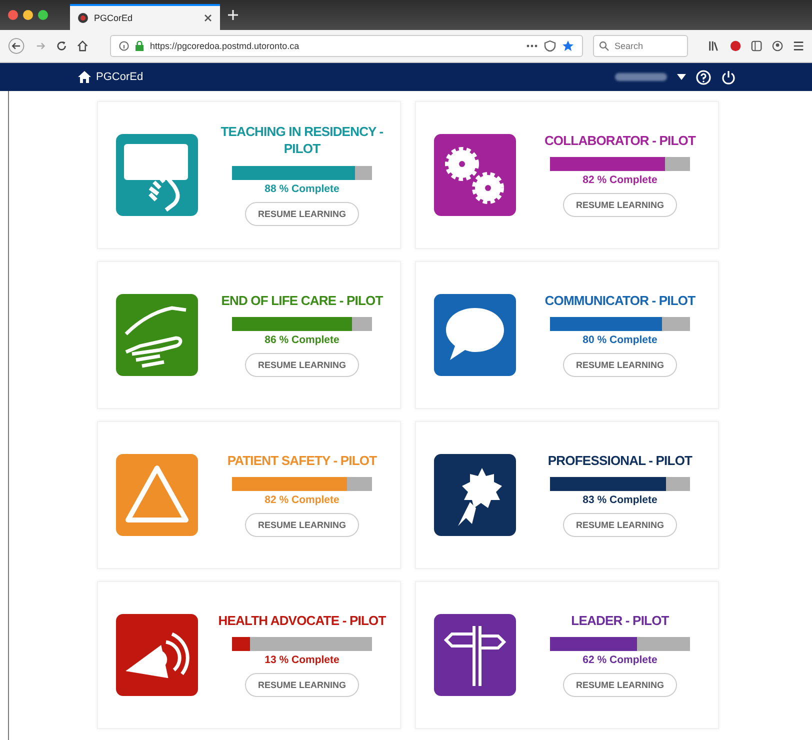 The image size is (812, 740). Describe the element at coordinates (620, 500) in the screenshot. I see `progress-text: 83 % Complete` at that location.